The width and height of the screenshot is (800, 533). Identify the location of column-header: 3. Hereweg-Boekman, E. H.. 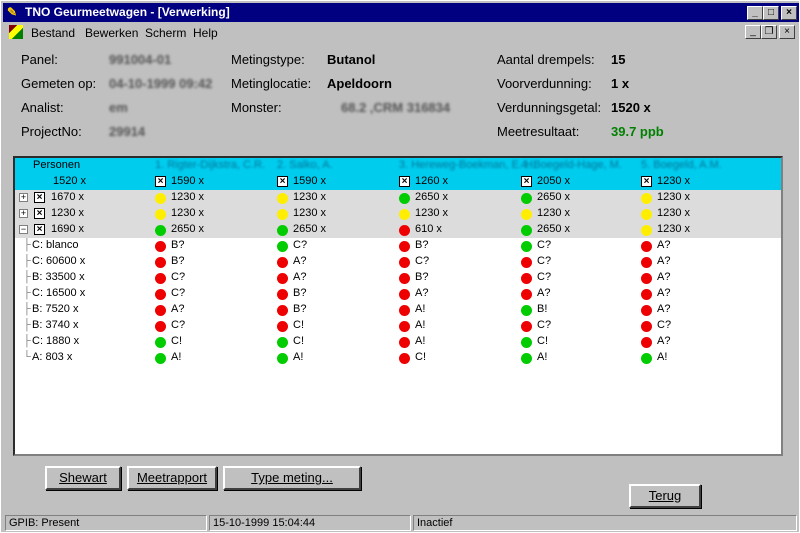
(467, 165).